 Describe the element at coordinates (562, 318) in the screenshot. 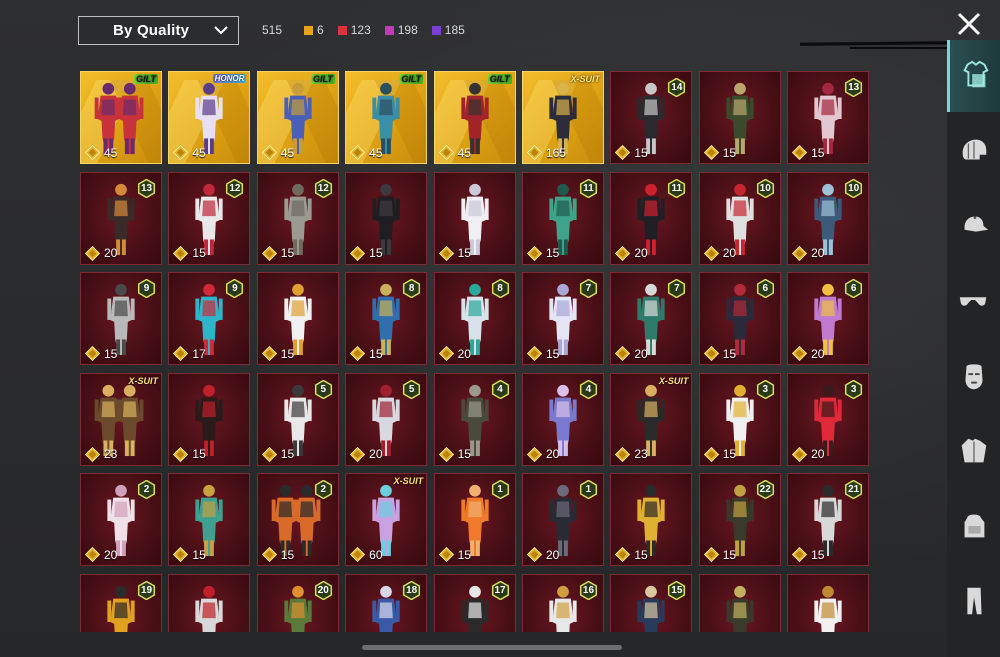

I see `outfit-card: 7 15` at that location.